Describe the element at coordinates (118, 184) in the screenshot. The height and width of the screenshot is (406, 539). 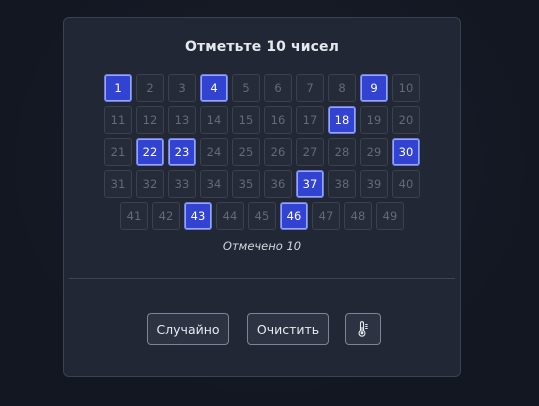
I see `number-cell: 31` at that location.